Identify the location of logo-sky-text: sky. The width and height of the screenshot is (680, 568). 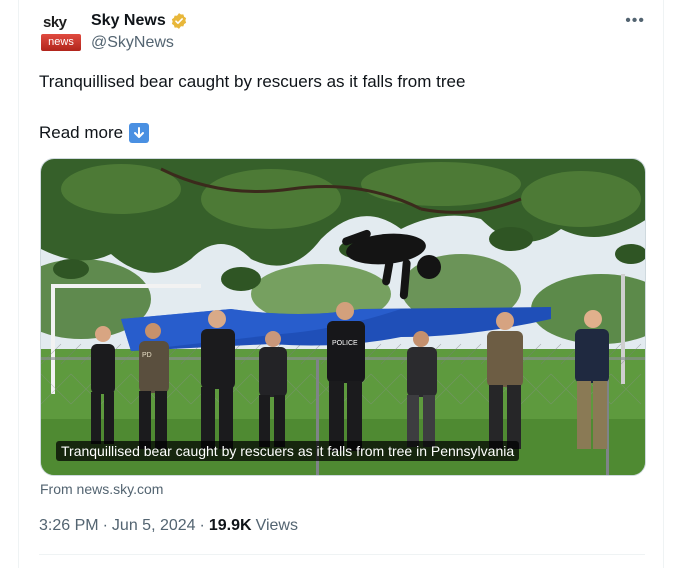
(55, 22).